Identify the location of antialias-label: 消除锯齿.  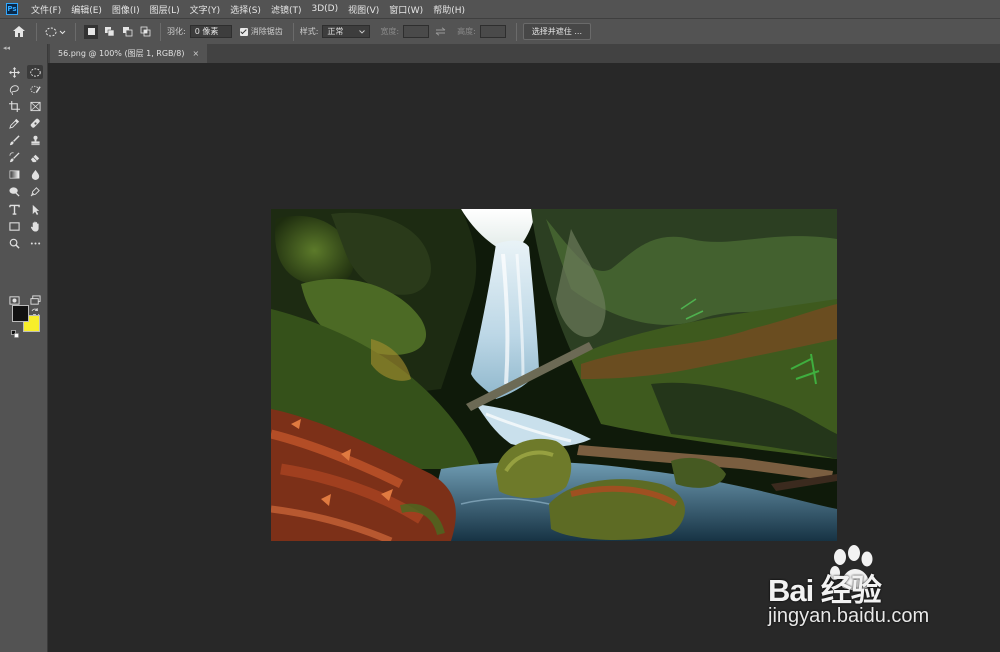
(266, 31).